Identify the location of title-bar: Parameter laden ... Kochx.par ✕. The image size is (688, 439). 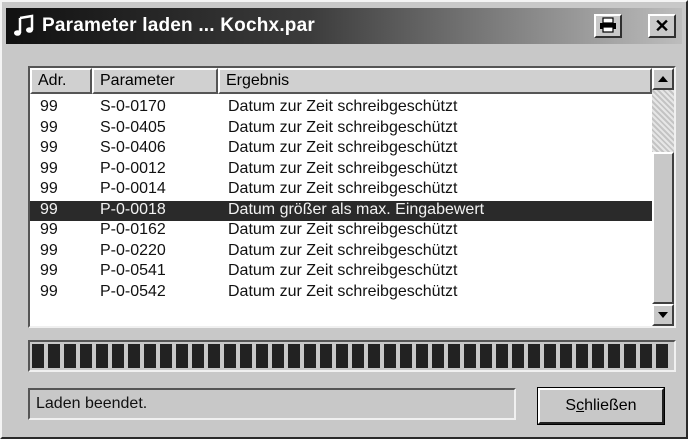
(344, 26).